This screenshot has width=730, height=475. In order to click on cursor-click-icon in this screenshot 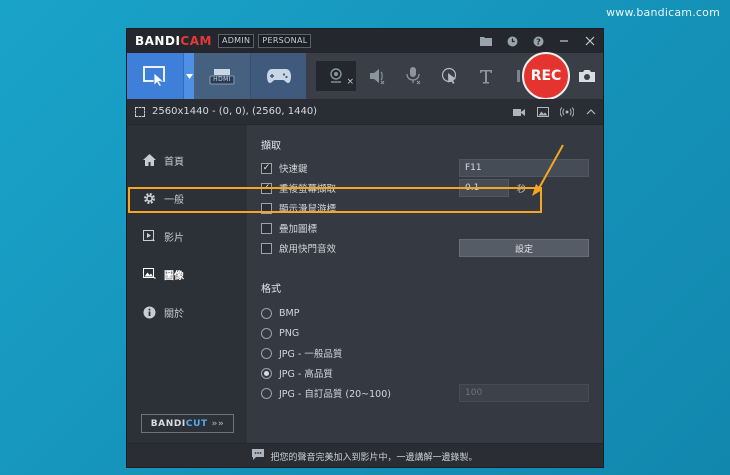, I will do `click(449, 75)`.